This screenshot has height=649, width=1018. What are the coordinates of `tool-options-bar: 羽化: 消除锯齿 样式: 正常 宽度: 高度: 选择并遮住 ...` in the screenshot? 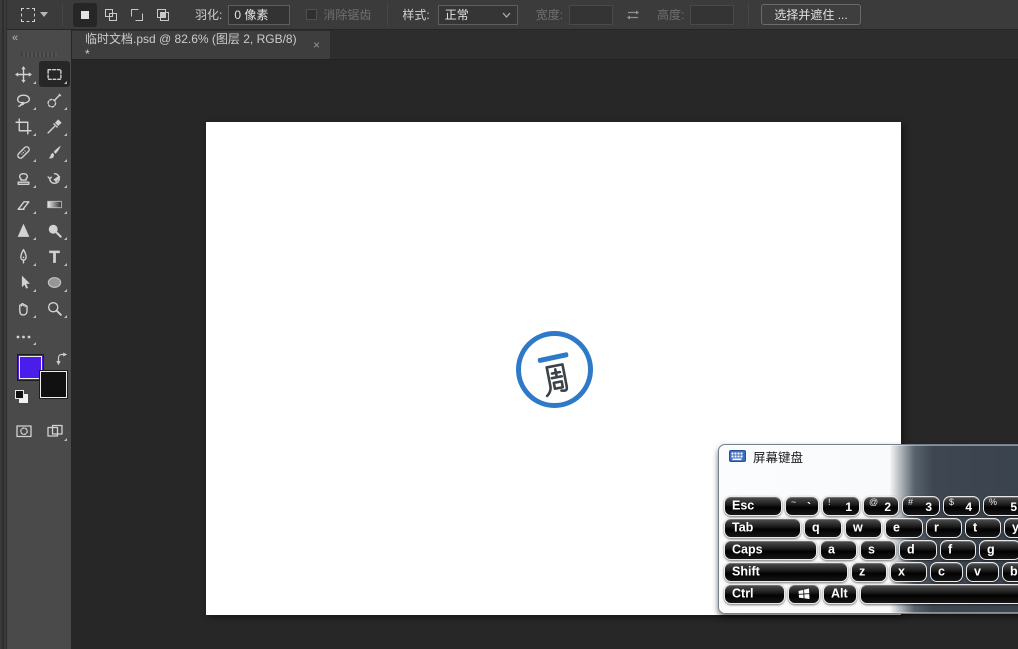 It's located at (512, 15).